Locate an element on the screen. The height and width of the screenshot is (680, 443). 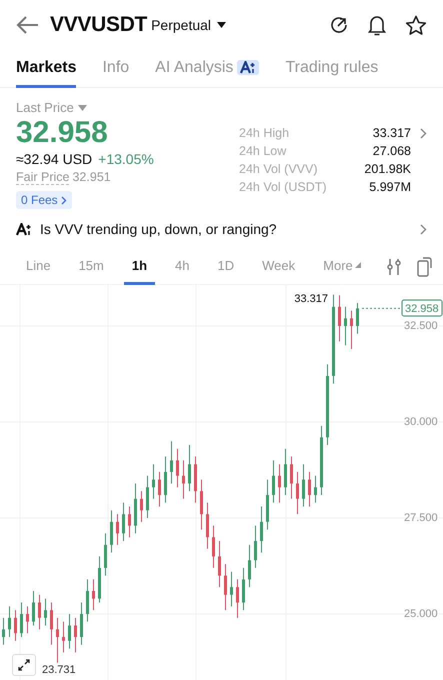
y-axis-label: 32.500 is located at coordinates (421, 326).